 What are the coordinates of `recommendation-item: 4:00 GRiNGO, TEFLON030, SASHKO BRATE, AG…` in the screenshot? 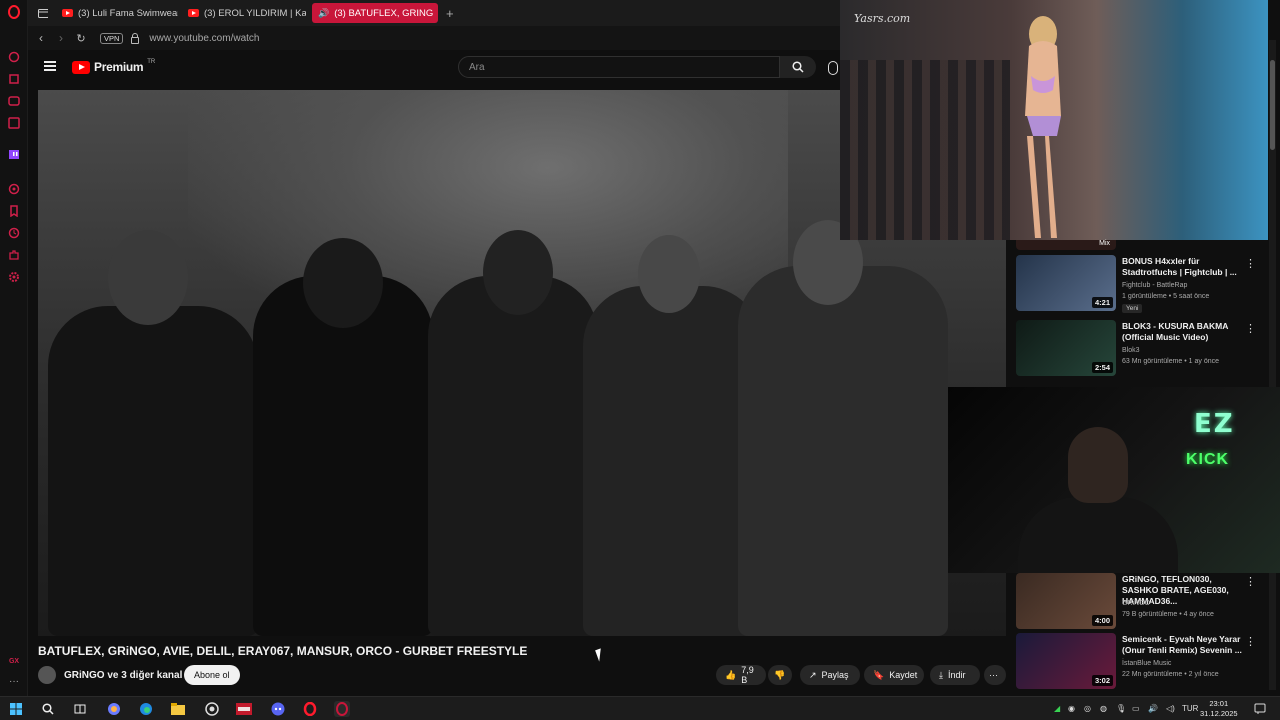 It's located at (1141, 603).